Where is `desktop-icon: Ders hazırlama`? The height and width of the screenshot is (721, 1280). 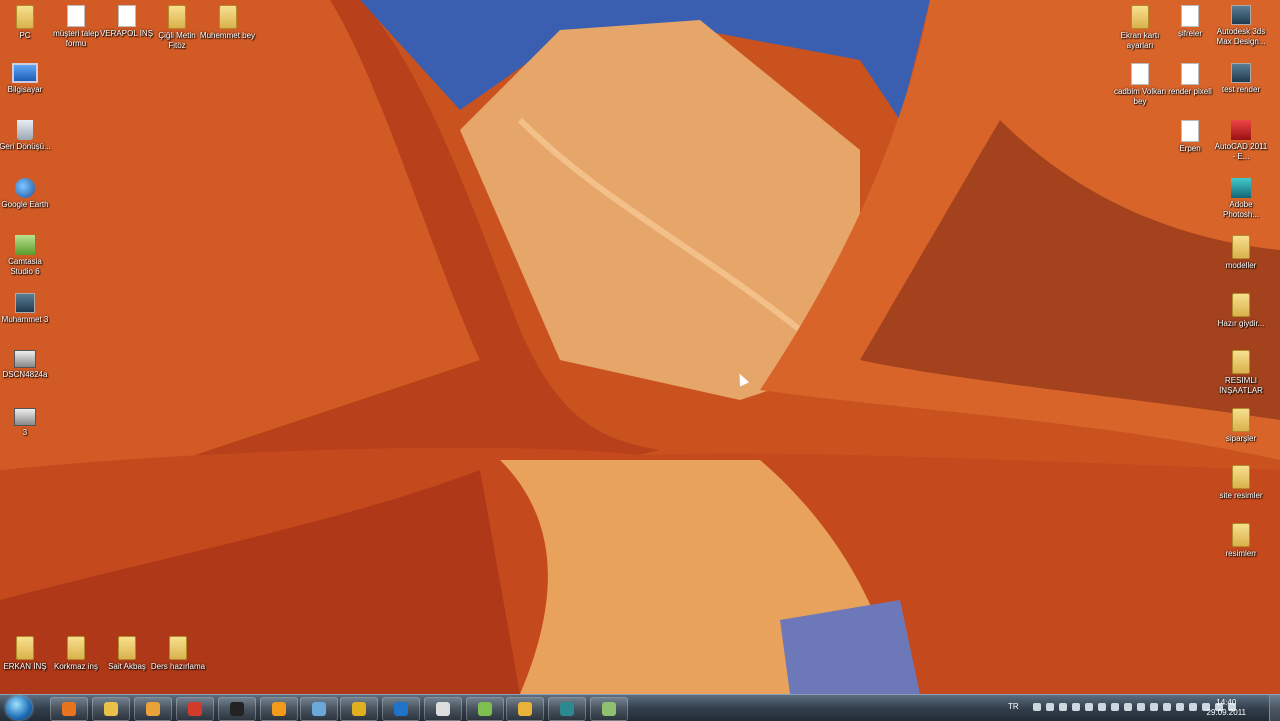 desktop-icon: Ders hazırlama is located at coordinates (178, 654).